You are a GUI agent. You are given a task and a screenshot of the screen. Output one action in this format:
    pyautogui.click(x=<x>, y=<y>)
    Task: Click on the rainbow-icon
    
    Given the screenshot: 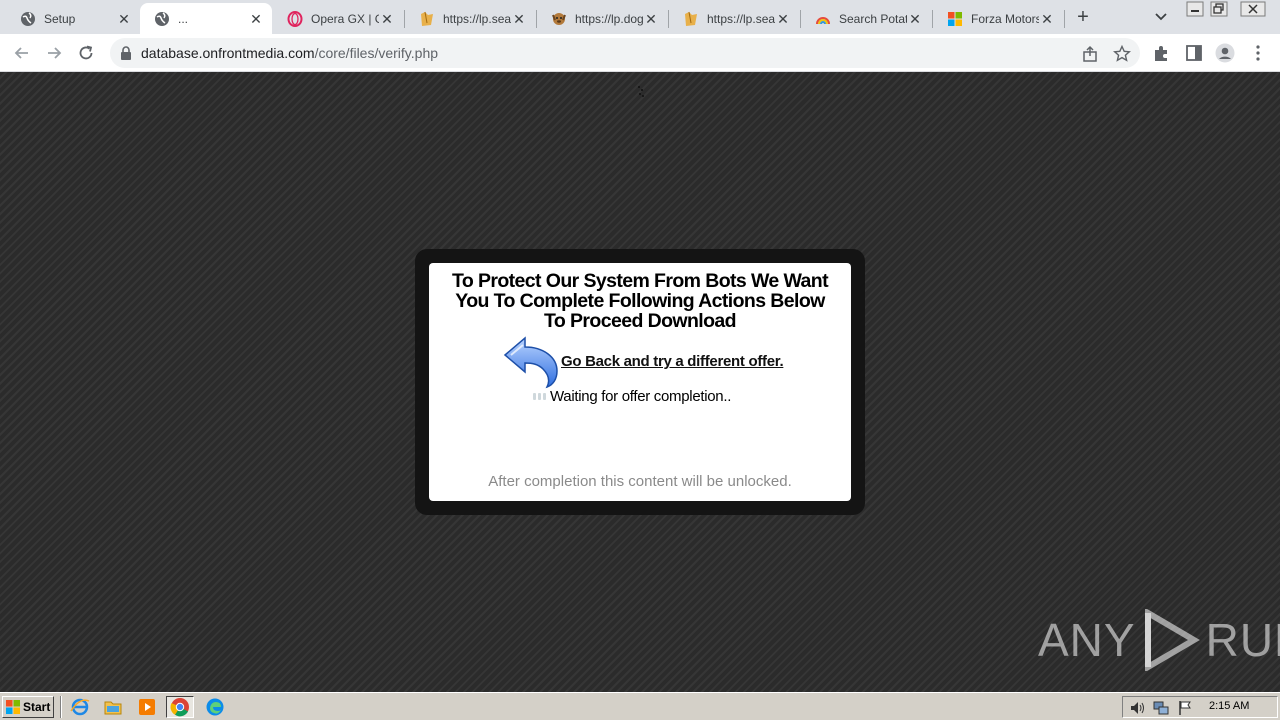 What is the action you would take?
    pyautogui.click(x=823, y=20)
    